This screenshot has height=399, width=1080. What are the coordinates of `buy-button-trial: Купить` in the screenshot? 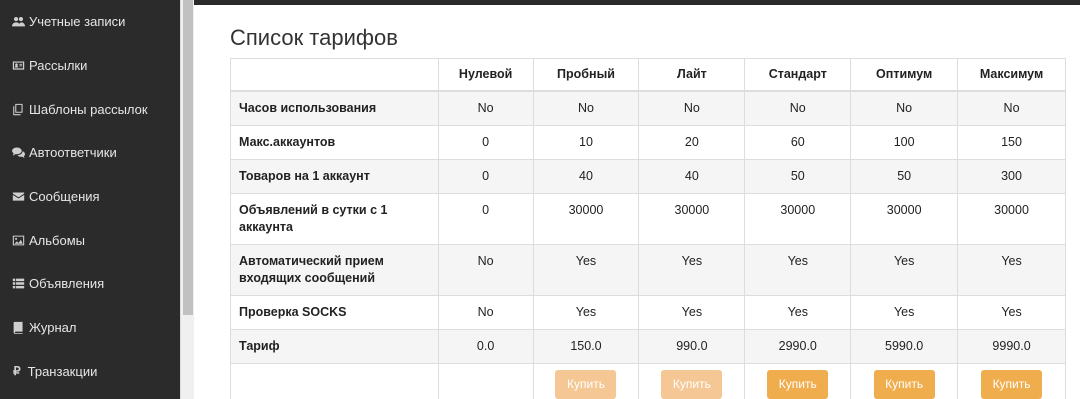 It's located at (586, 384).